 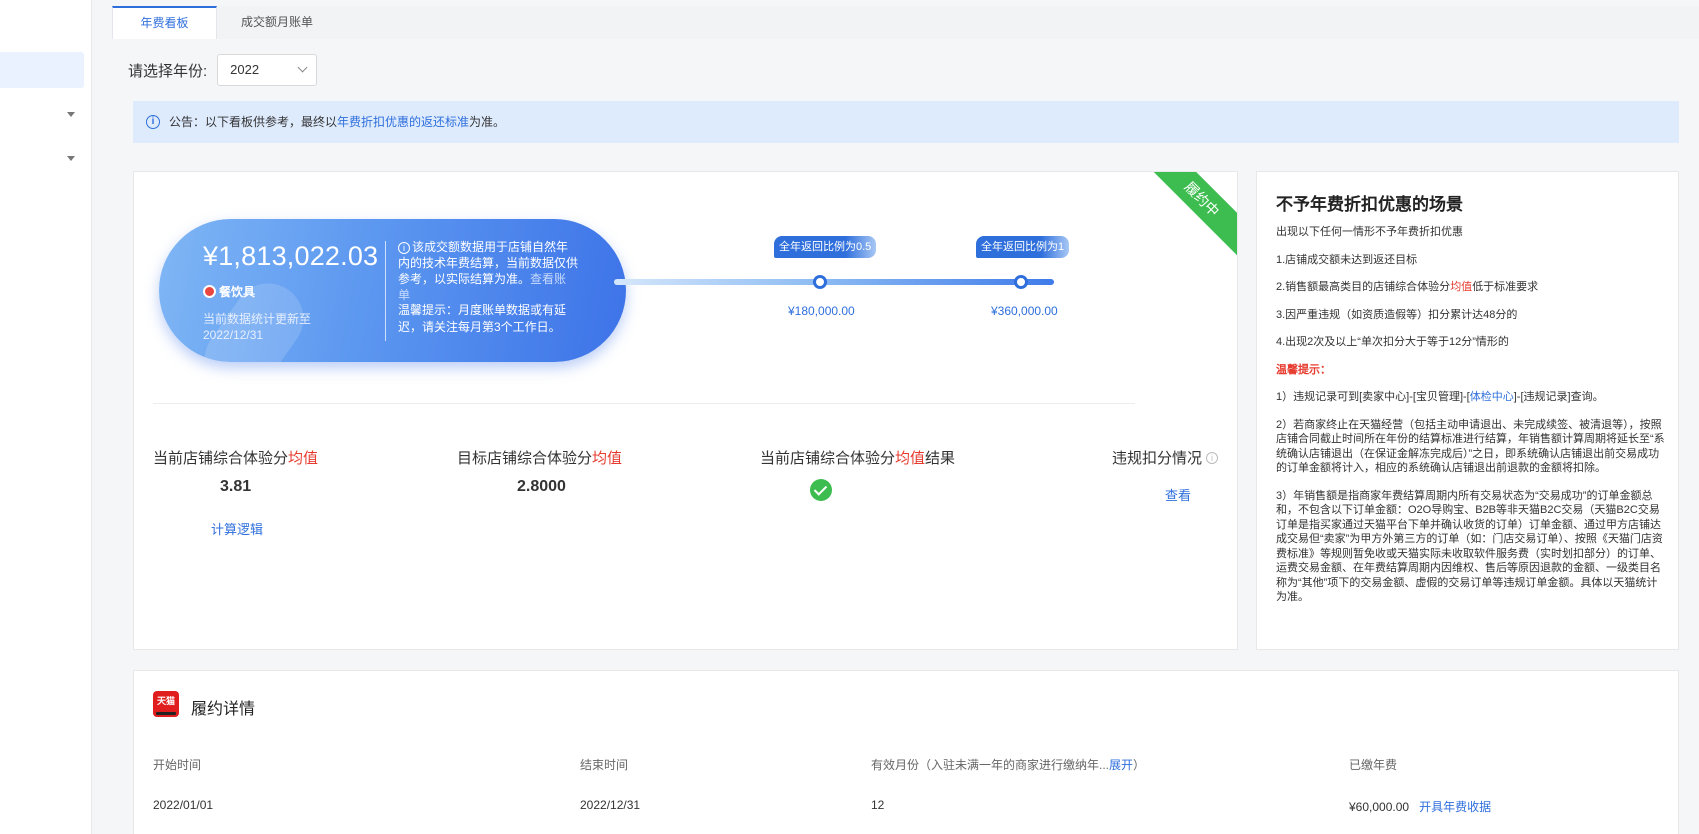 I want to click on tab-bar: 年费看板 成交额月账单, so click(x=905, y=22).